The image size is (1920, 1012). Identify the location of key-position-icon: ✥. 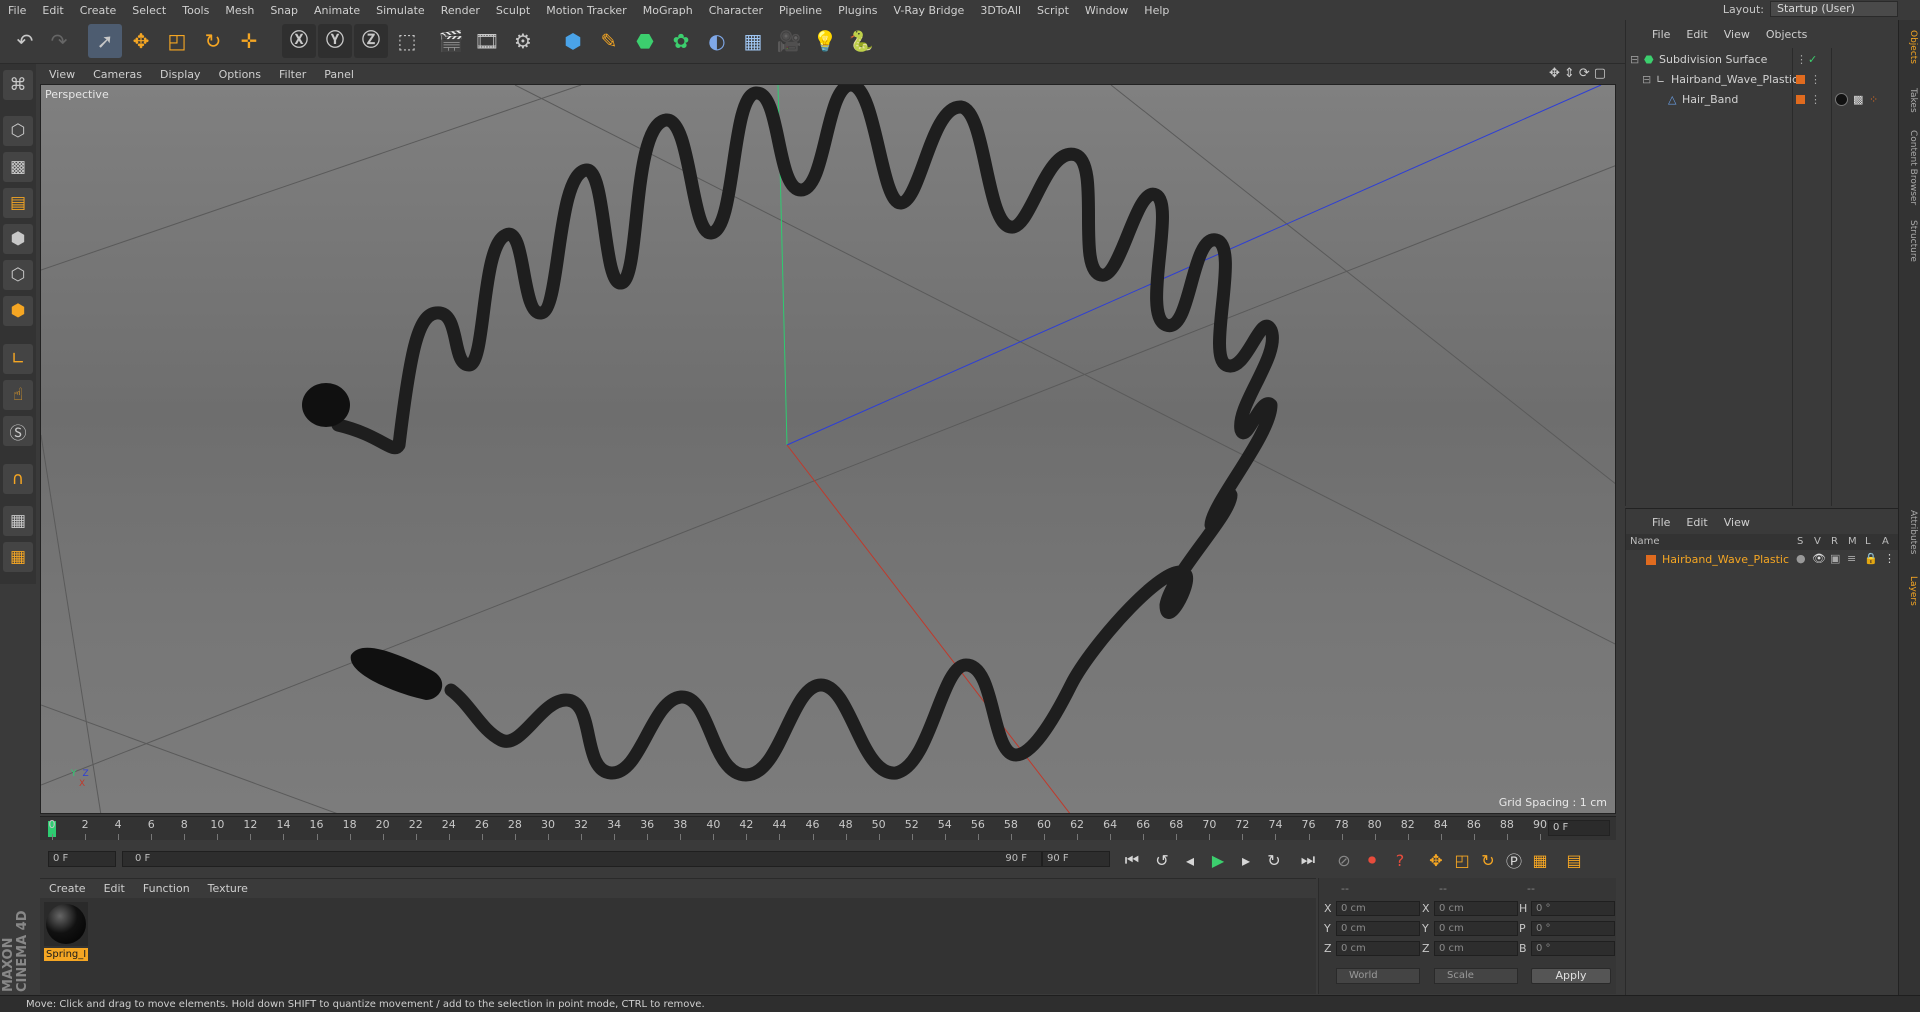
(1436, 860).